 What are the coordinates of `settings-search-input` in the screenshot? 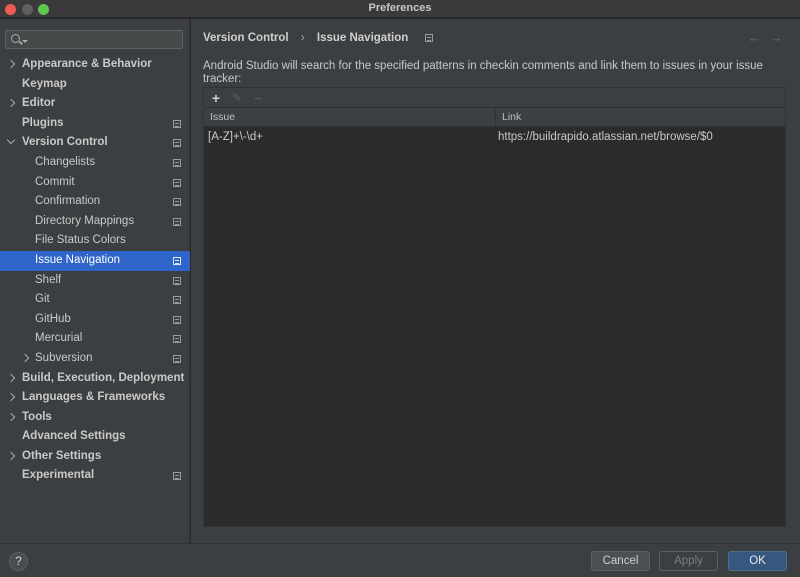 It's located at (94, 39).